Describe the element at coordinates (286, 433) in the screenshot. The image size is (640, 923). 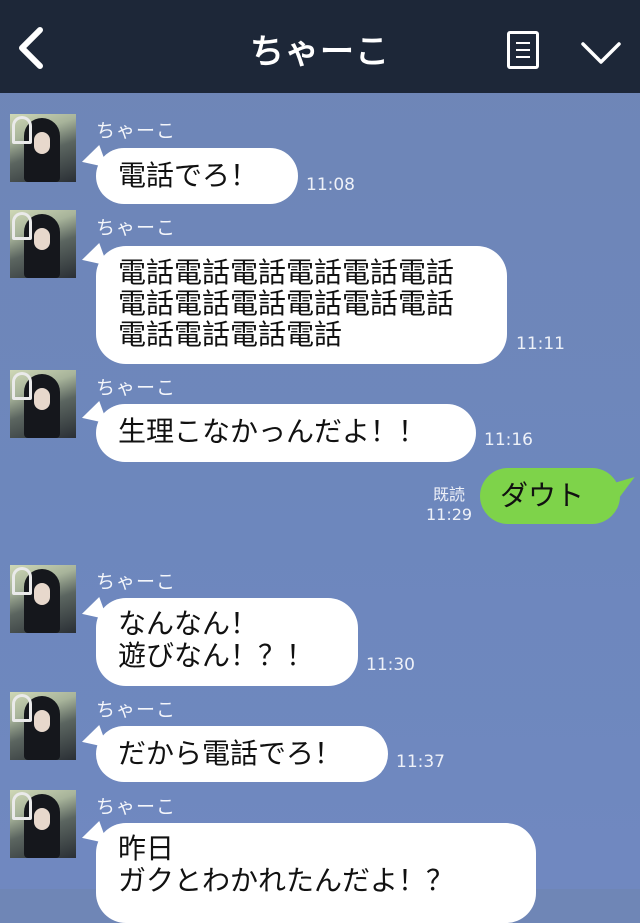
I see `message-bubble: 生理こなかっんだよ！！` at that location.